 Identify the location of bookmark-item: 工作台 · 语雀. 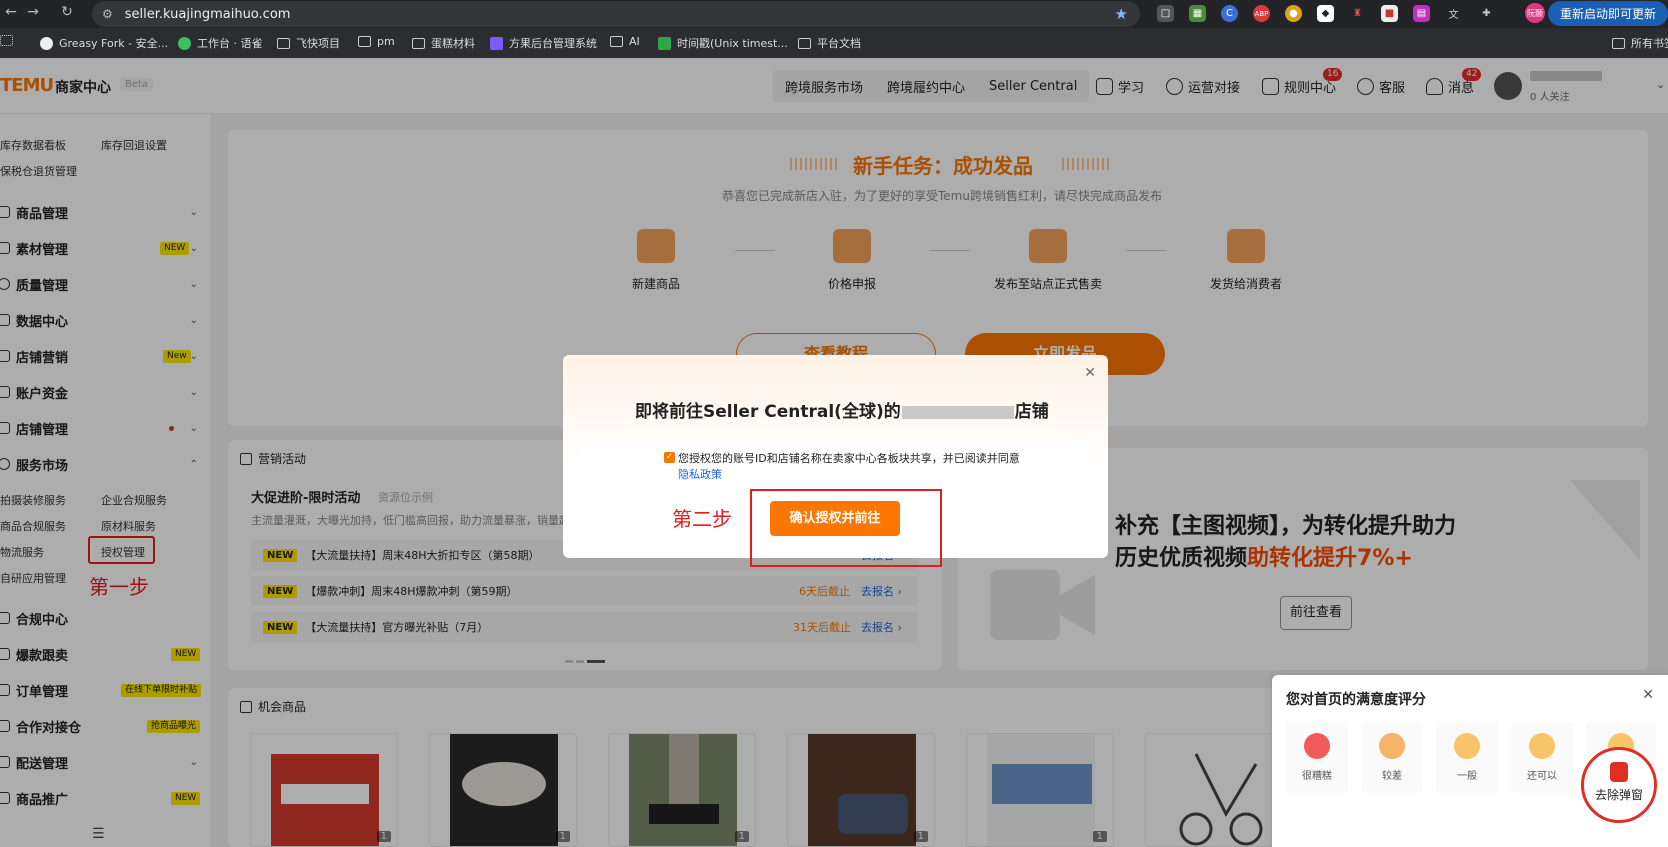
(220, 43).